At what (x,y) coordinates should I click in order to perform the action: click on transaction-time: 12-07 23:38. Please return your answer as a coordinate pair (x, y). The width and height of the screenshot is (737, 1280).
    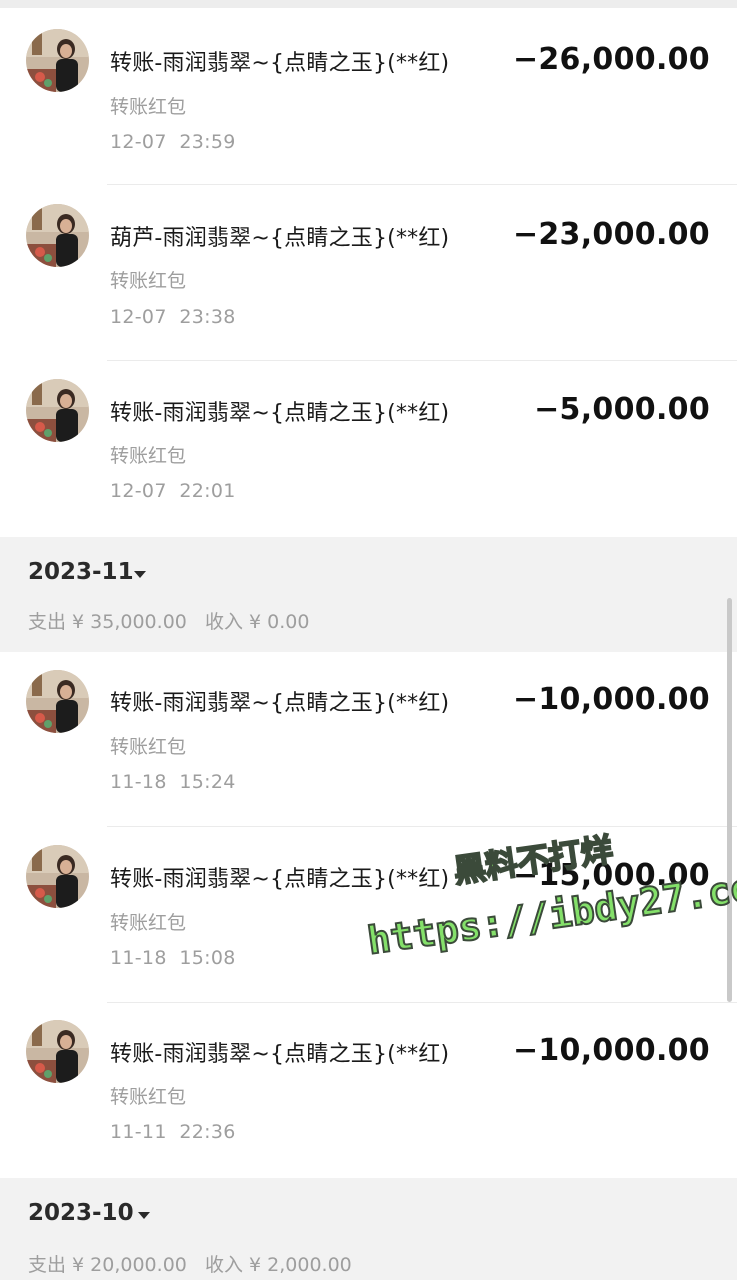
    Looking at the image, I should click on (173, 317).